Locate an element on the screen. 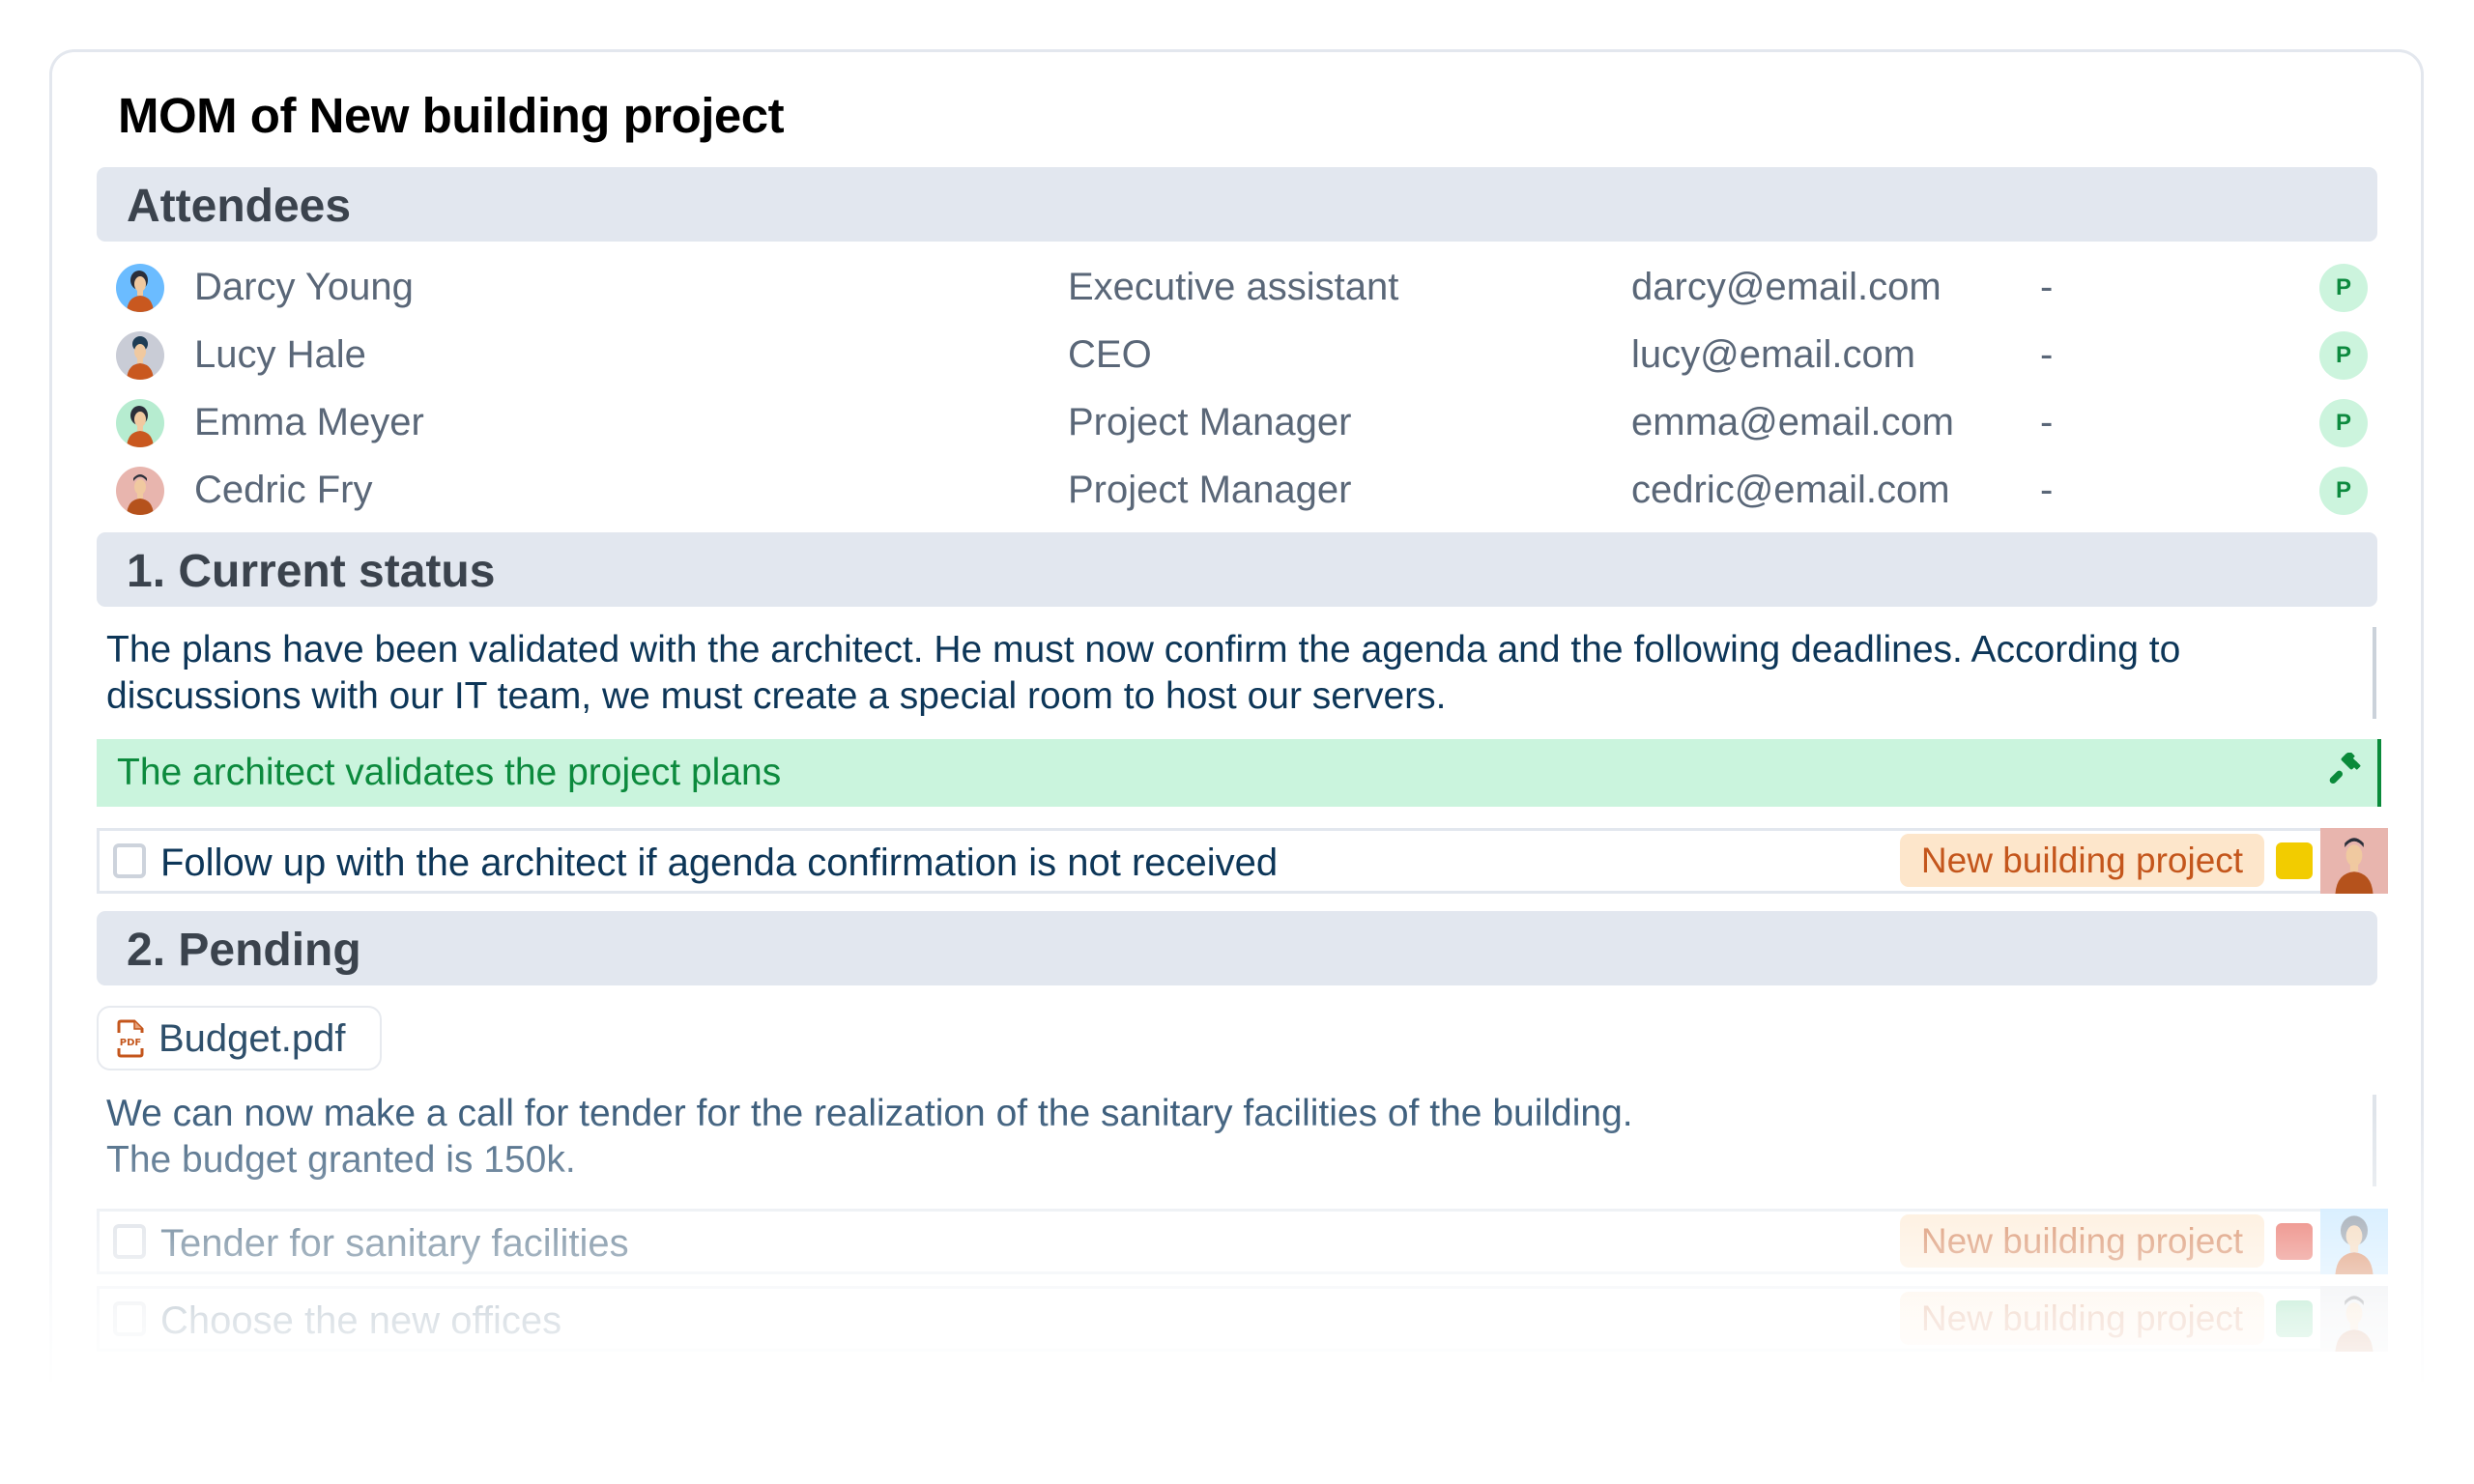  attendee-email: lucy@email.com is located at coordinates (1773, 355).